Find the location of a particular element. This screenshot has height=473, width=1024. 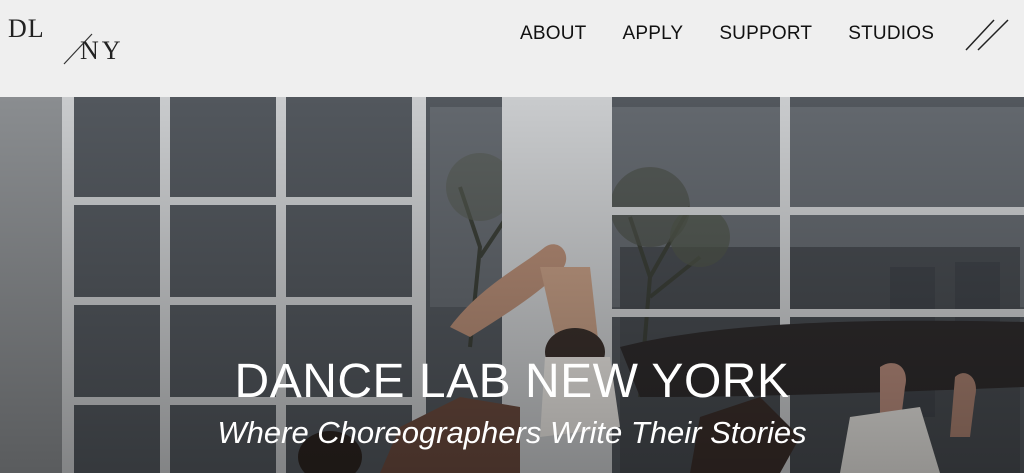

menu-icon is located at coordinates (988, 35).